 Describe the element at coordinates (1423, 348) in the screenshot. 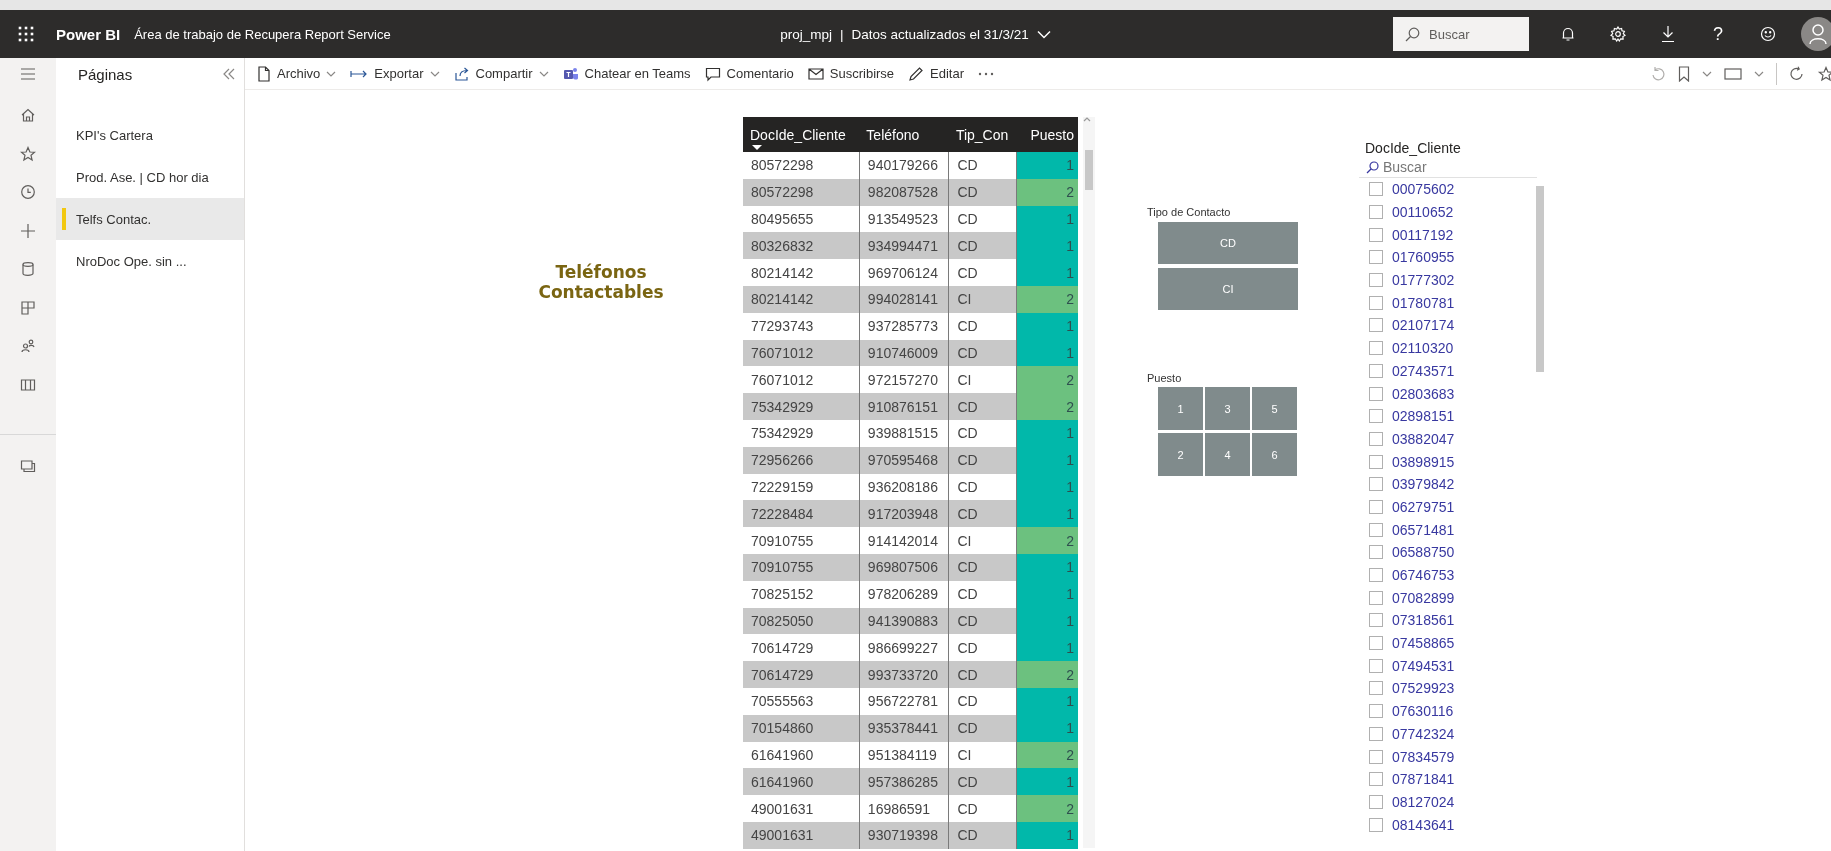

I see `slicer-item: 02110320` at that location.